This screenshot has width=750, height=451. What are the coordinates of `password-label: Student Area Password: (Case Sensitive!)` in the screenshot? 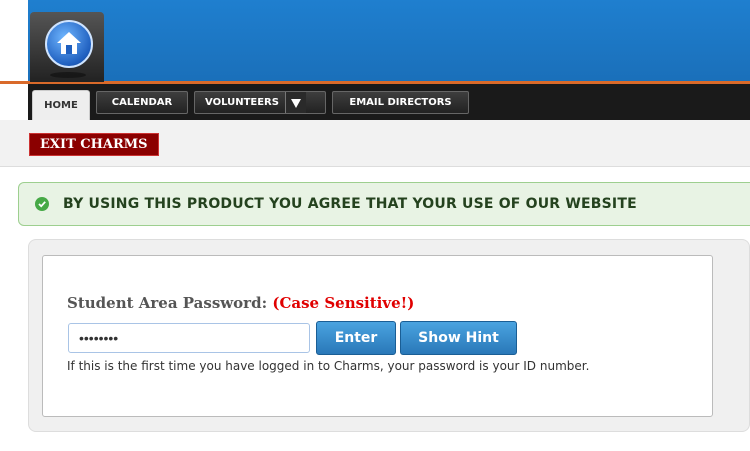 It's located at (240, 303).